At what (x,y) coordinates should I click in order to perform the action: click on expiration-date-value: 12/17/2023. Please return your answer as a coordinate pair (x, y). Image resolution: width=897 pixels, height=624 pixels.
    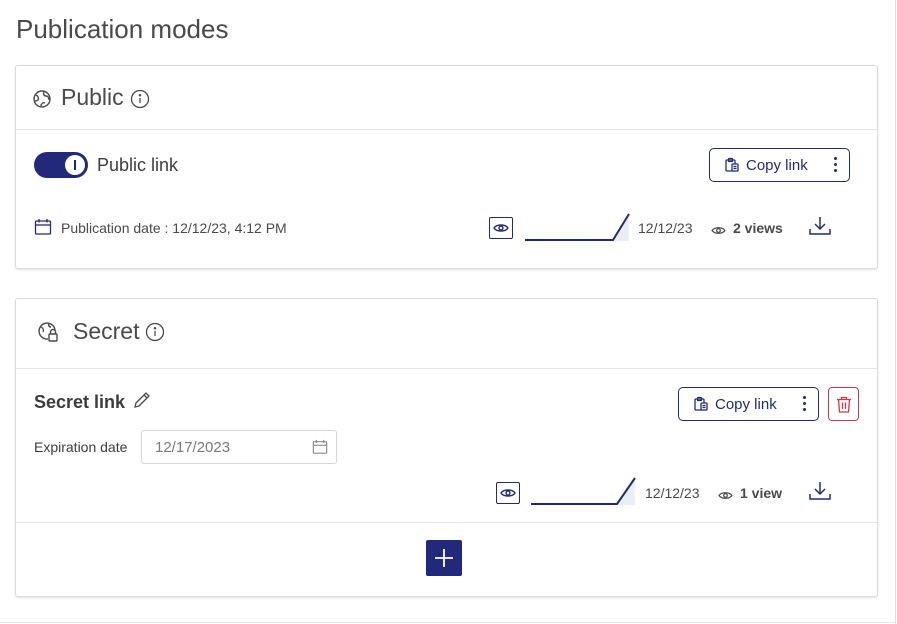
    Looking at the image, I should click on (193, 447).